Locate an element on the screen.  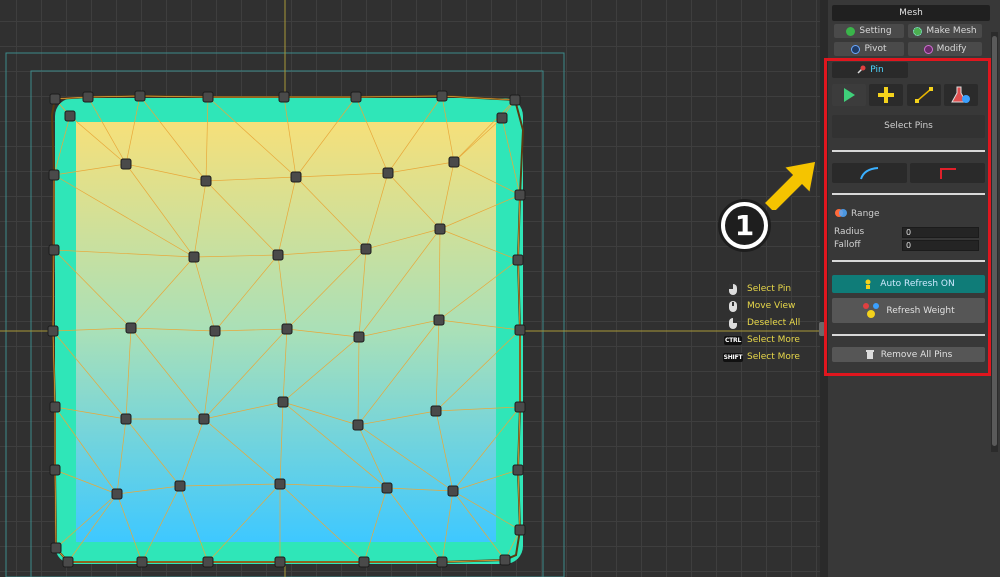
tab-pivot: Pivot is located at coordinates (869, 49).